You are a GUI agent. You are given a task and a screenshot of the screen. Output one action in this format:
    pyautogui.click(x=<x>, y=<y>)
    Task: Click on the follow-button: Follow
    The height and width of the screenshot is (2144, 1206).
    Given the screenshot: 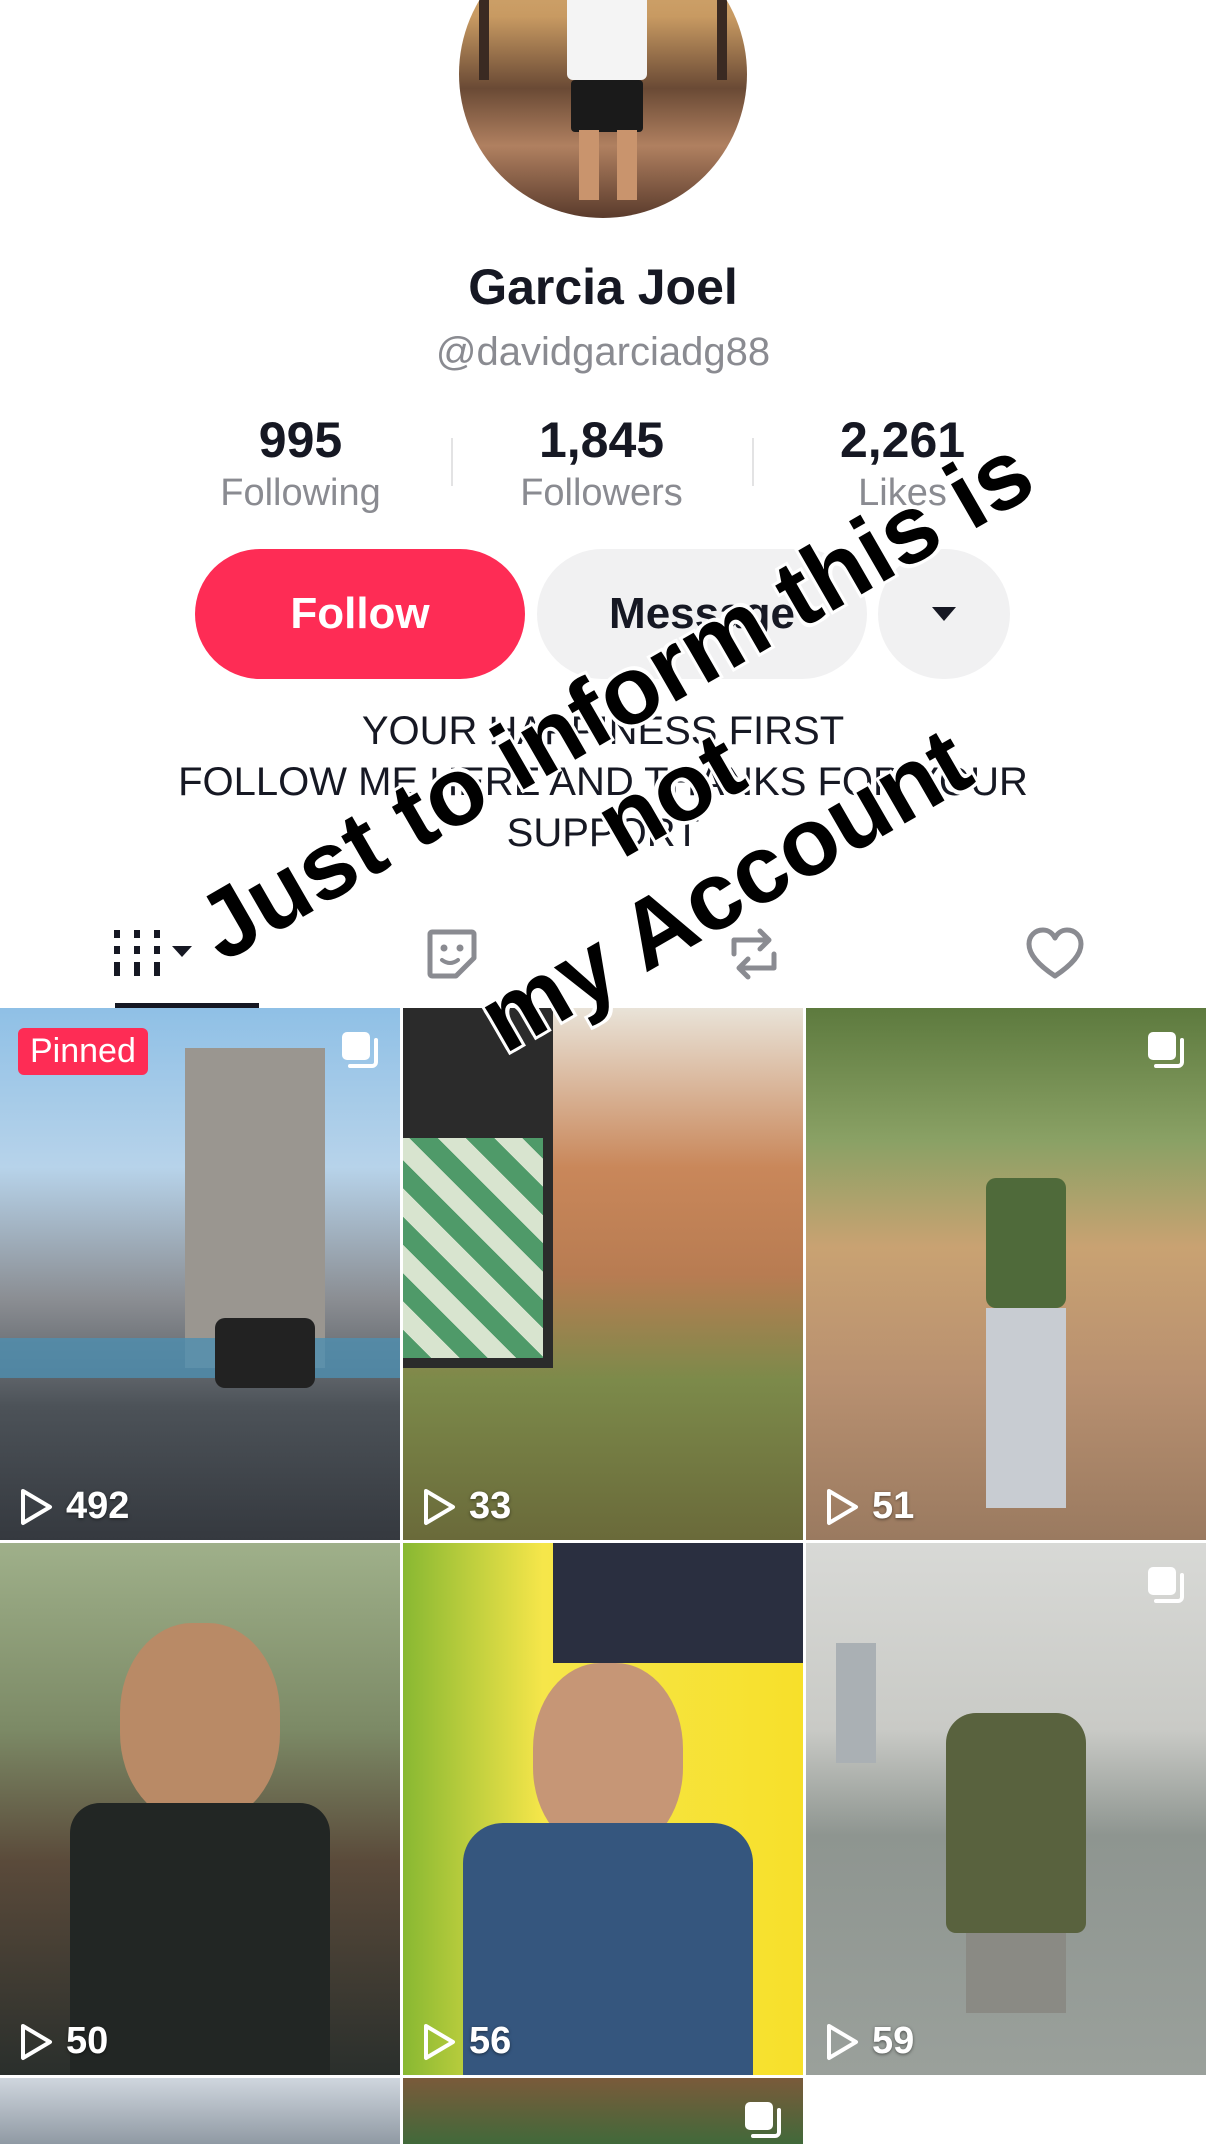 What is the action you would take?
    pyautogui.click(x=360, y=614)
    